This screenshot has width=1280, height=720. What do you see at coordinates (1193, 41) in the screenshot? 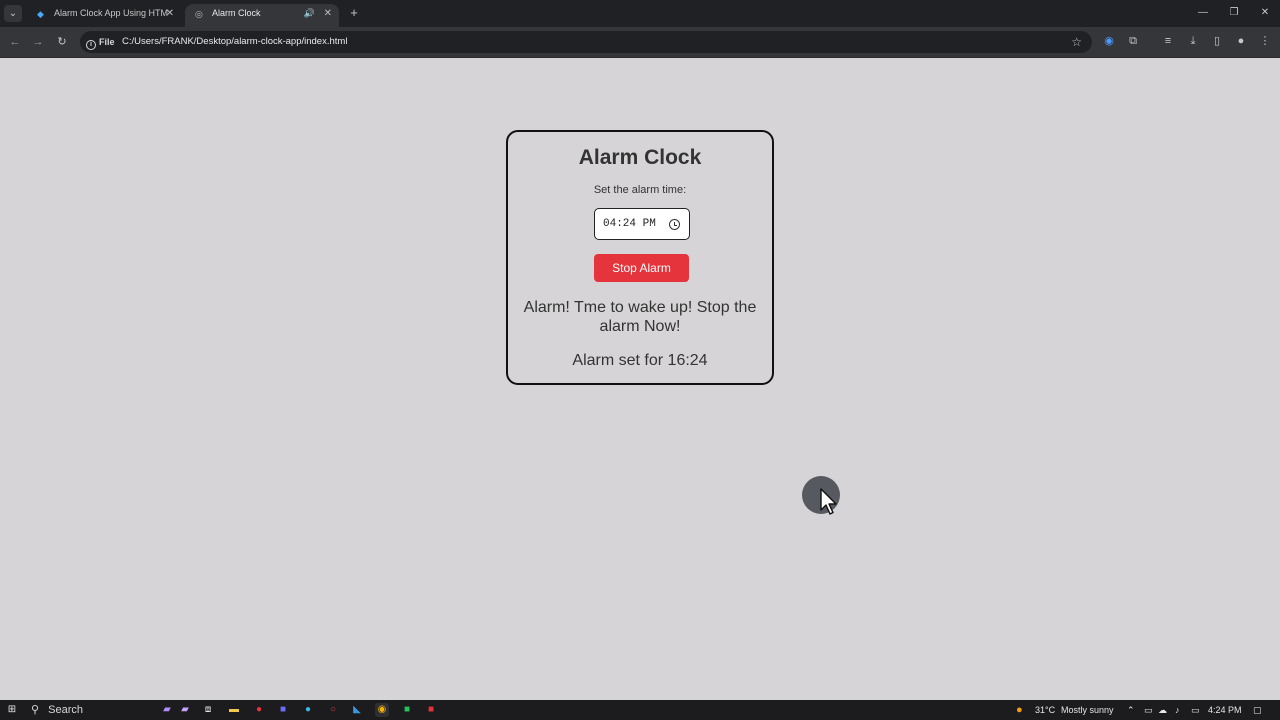
I see `download-icon: ⤓` at bounding box center [1193, 41].